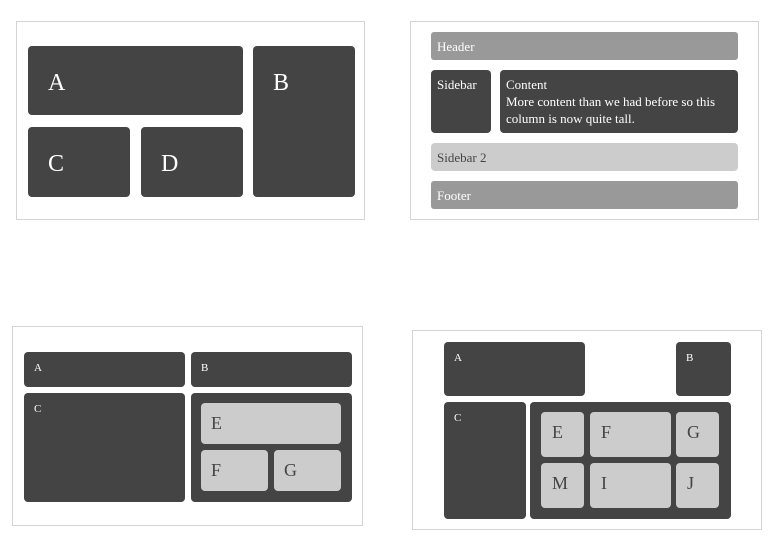 This screenshot has width=779, height=540. What do you see at coordinates (457, 84) in the screenshot?
I see `sidebar-label: Sidebar` at bounding box center [457, 84].